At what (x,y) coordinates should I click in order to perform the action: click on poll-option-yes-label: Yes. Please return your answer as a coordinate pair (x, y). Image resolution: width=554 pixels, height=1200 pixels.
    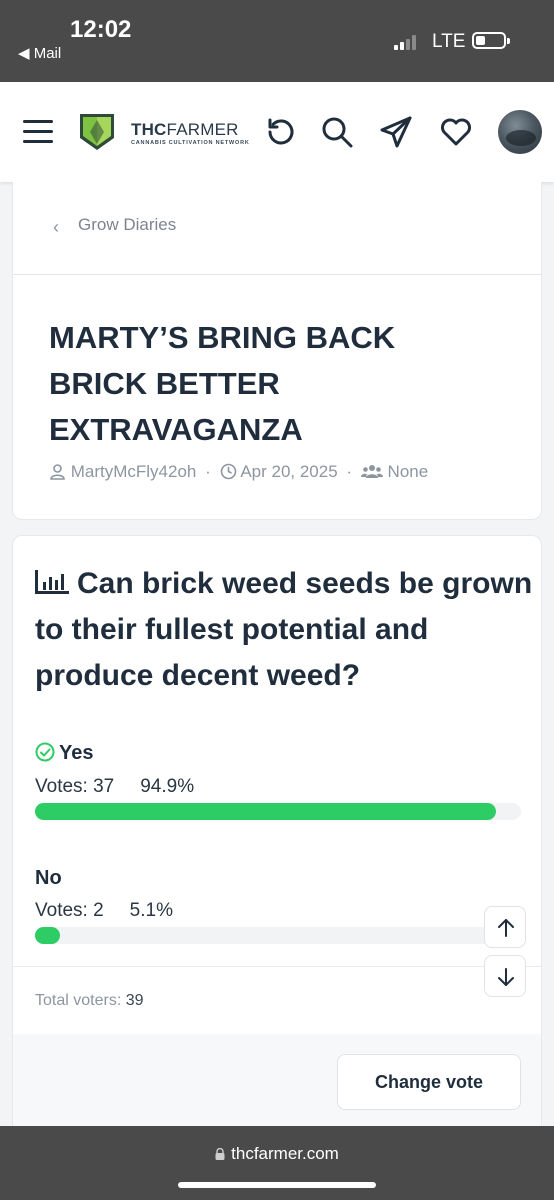
    Looking at the image, I should click on (64, 753).